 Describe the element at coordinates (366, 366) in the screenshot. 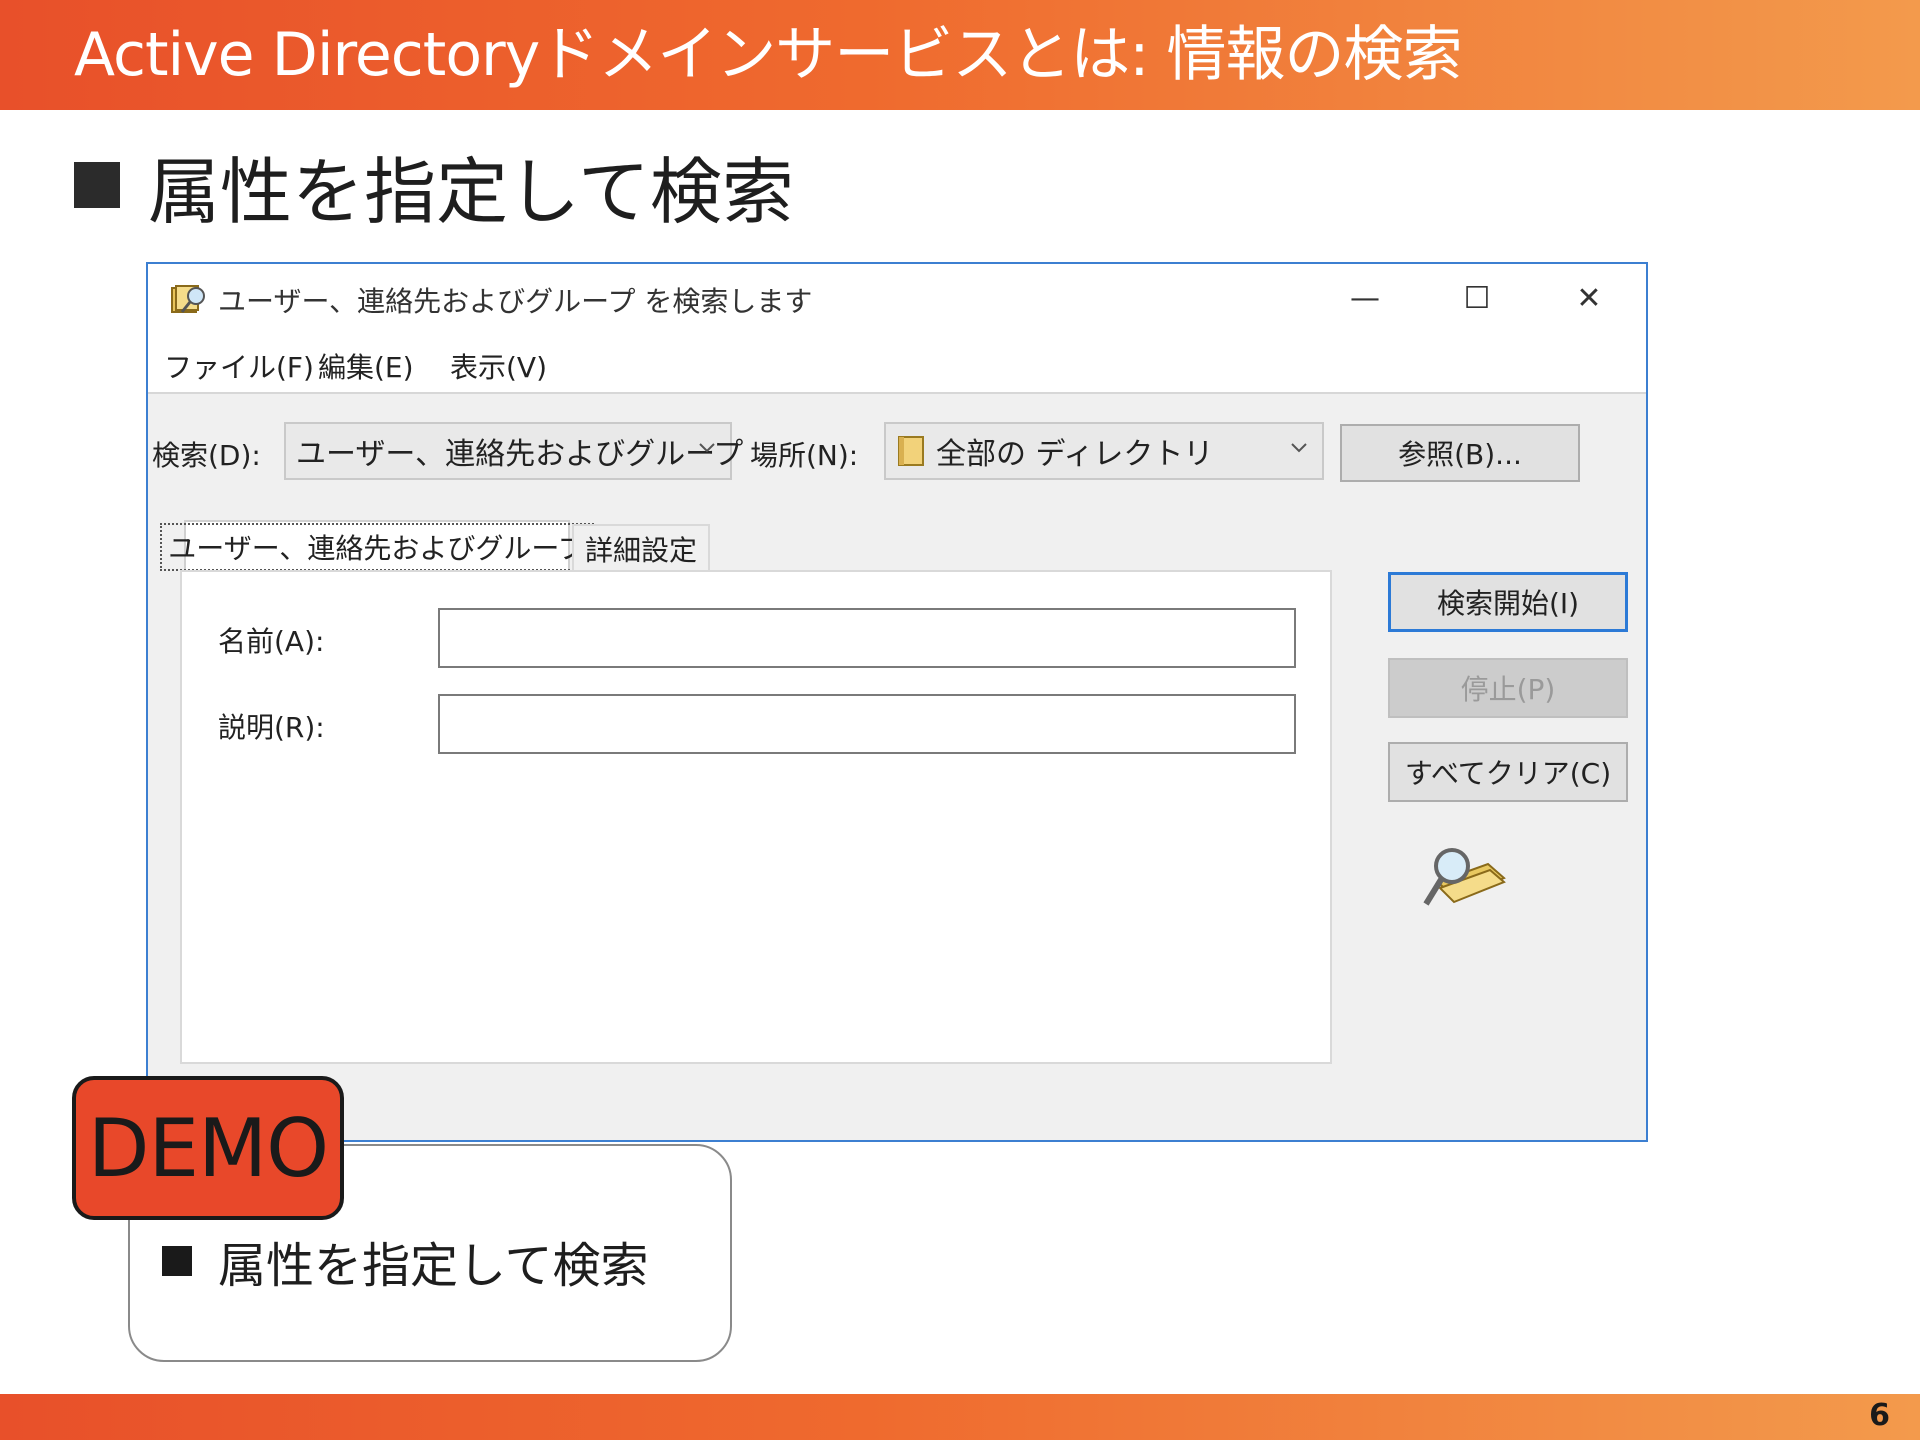

I see `menu-edit: 編集(E)` at that location.